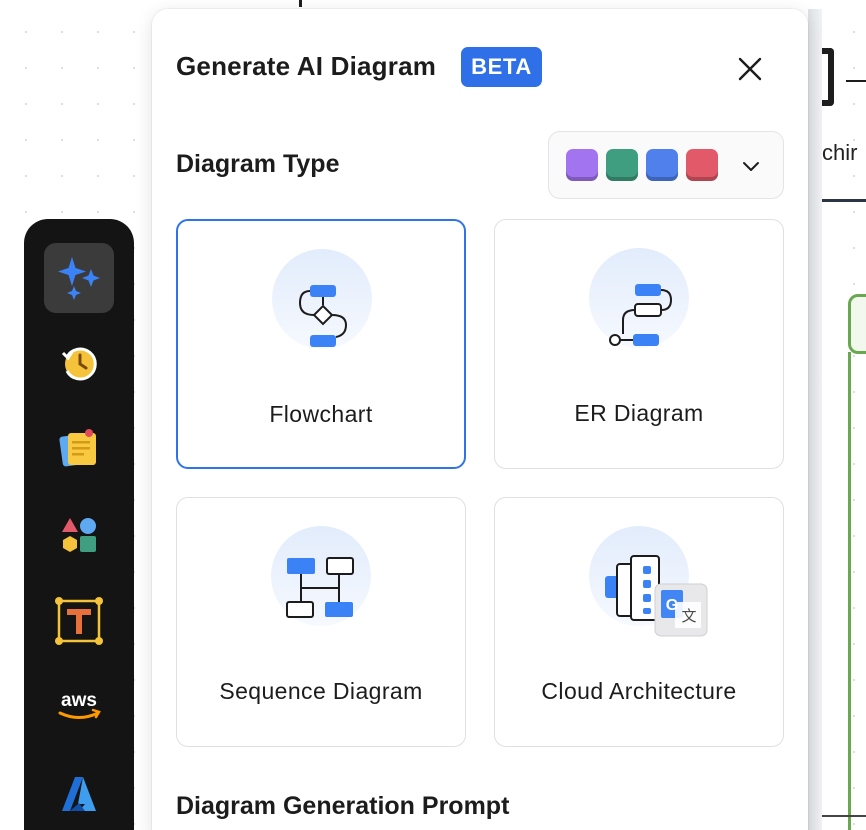 The height and width of the screenshot is (830, 866). I want to click on left-toolbar: aws, so click(79, 524).